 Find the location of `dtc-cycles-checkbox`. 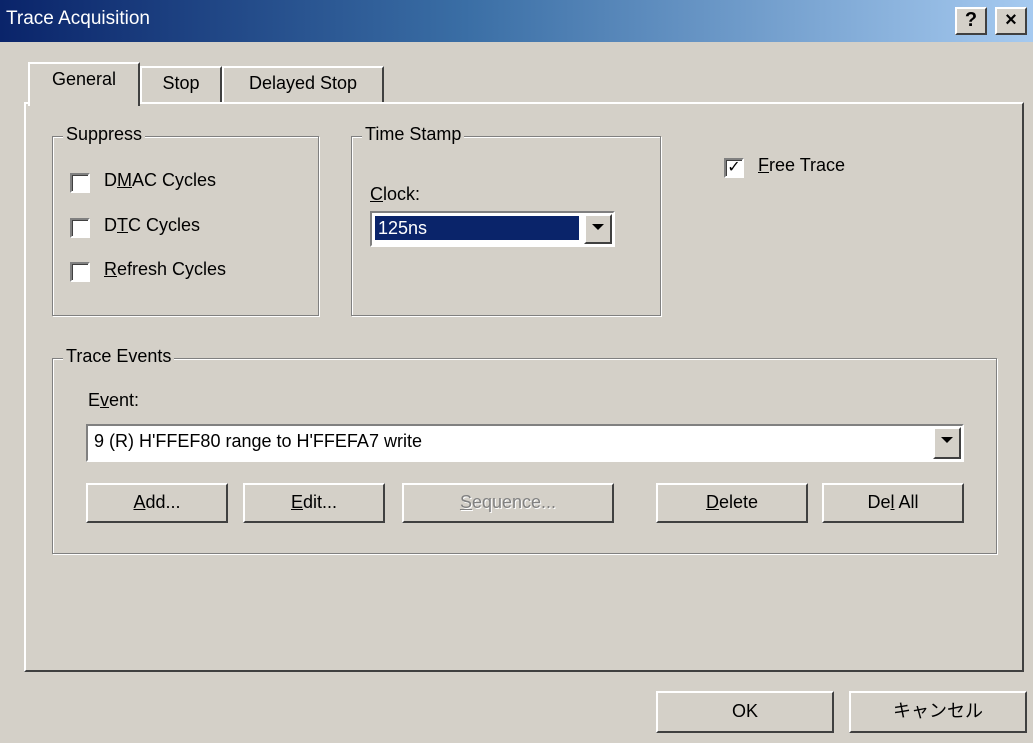

dtc-cycles-checkbox is located at coordinates (80, 228).